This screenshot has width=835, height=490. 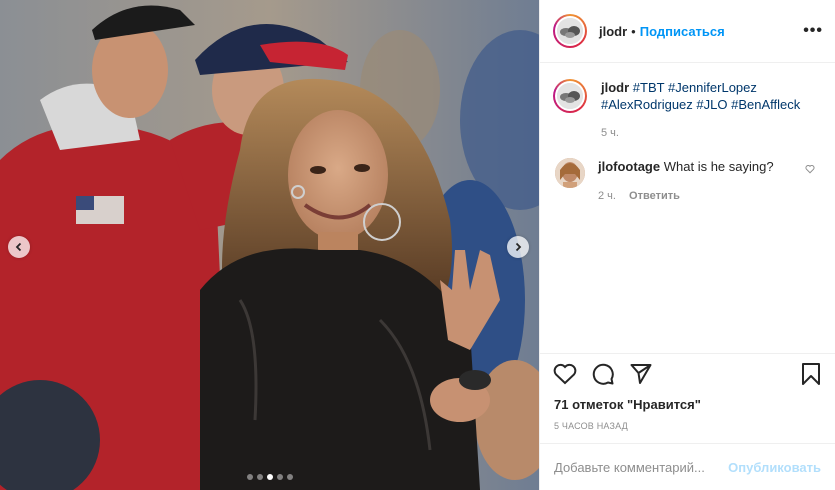 What do you see at coordinates (711, 133) in the screenshot?
I see `caption-time: 5 ч.` at bounding box center [711, 133].